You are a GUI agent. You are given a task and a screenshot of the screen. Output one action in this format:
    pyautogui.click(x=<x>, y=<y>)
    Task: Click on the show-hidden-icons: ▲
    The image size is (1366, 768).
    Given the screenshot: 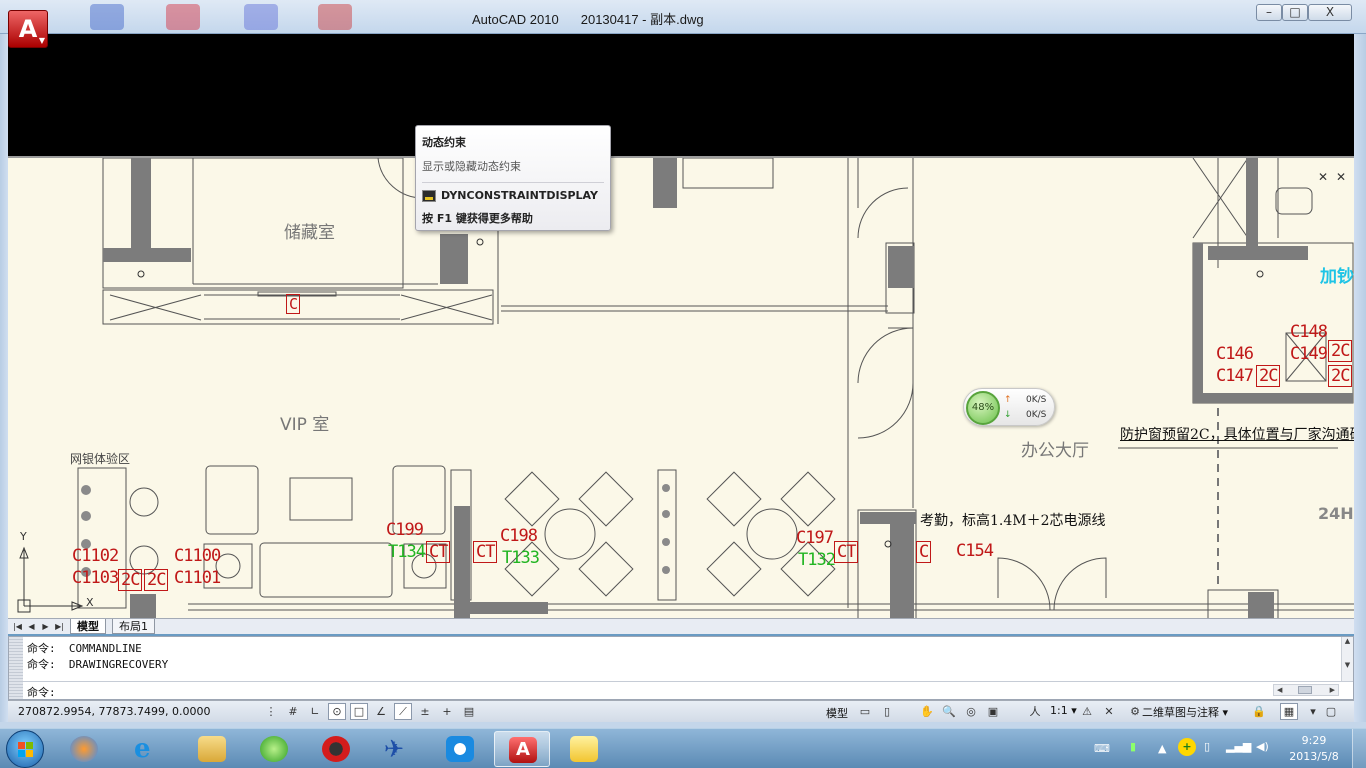 What is the action you would take?
    pyautogui.click(x=1162, y=748)
    